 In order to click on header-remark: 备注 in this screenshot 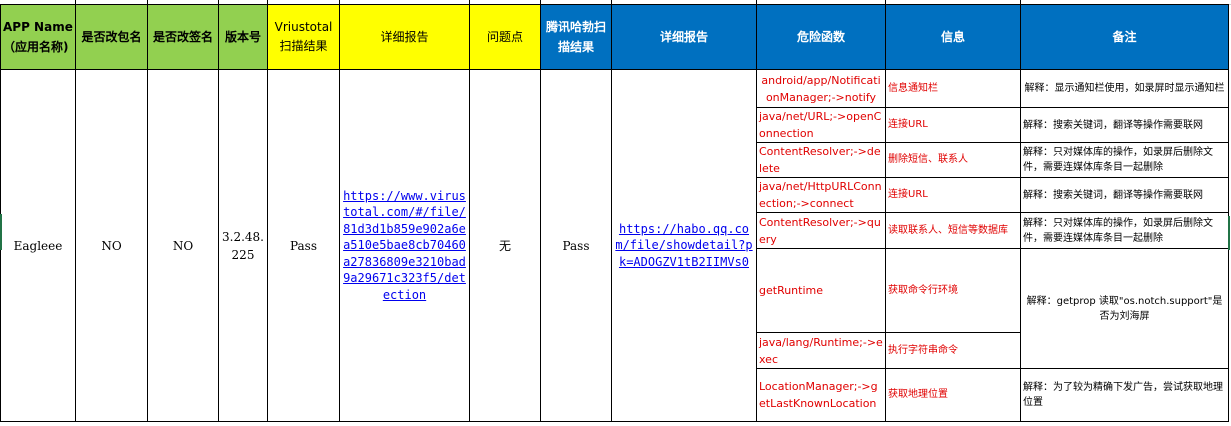, I will do `click(1124, 37)`.